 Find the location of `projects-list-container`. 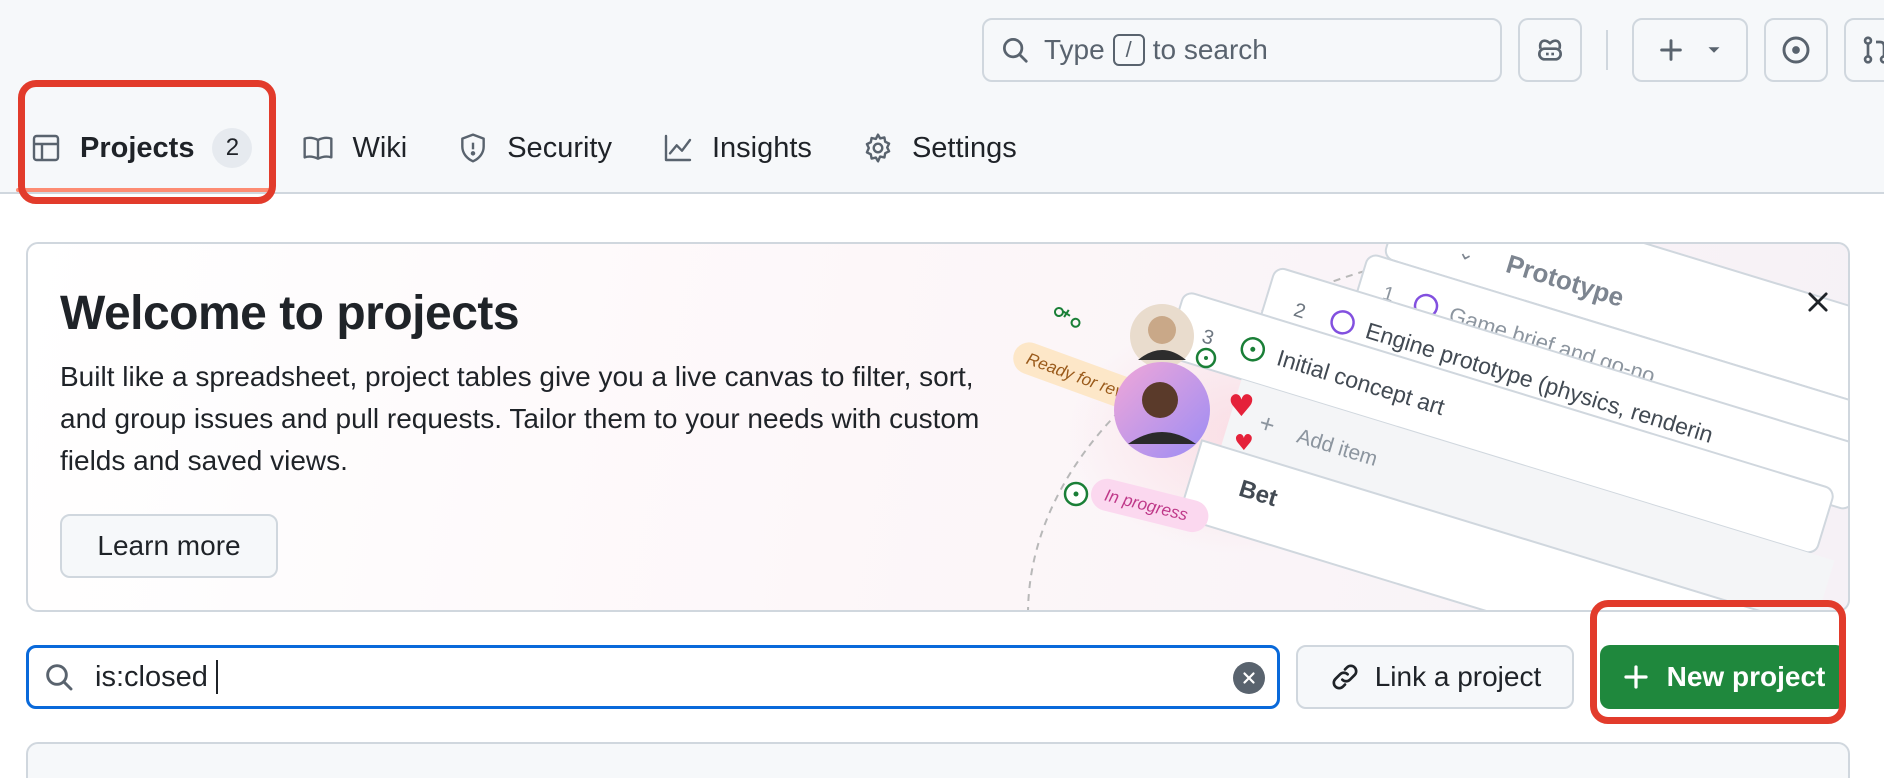

projects-list-container is located at coordinates (938, 760).